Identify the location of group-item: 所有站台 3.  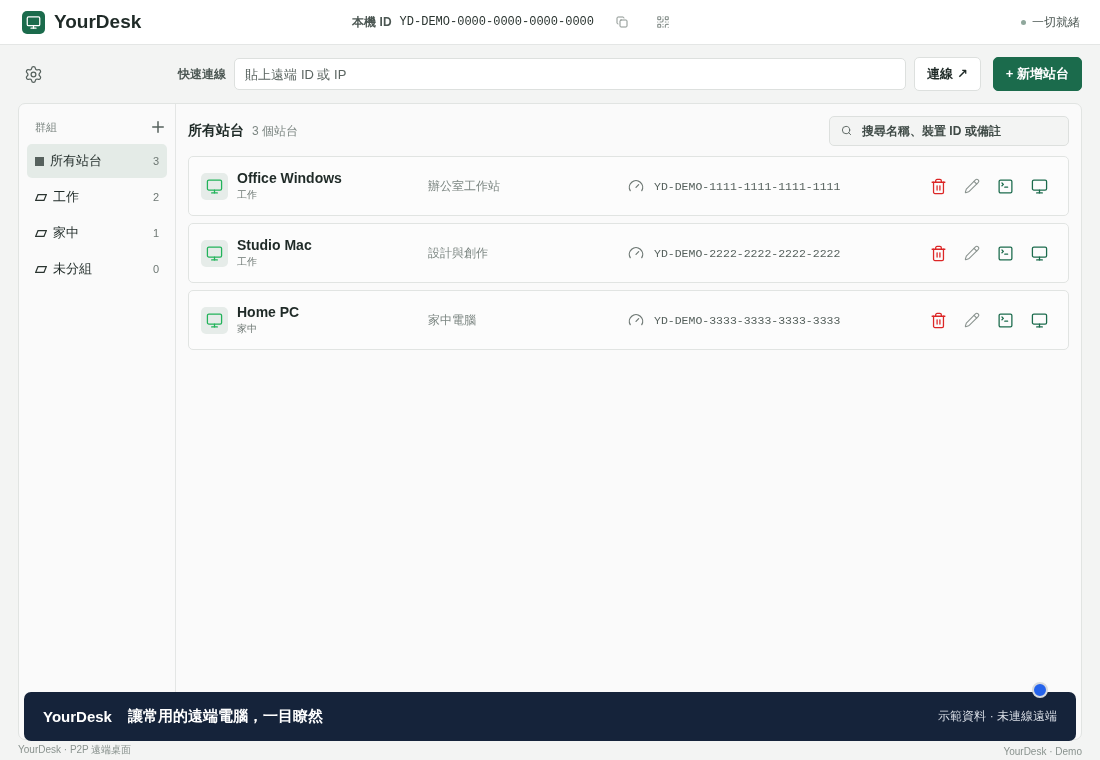
(97, 161).